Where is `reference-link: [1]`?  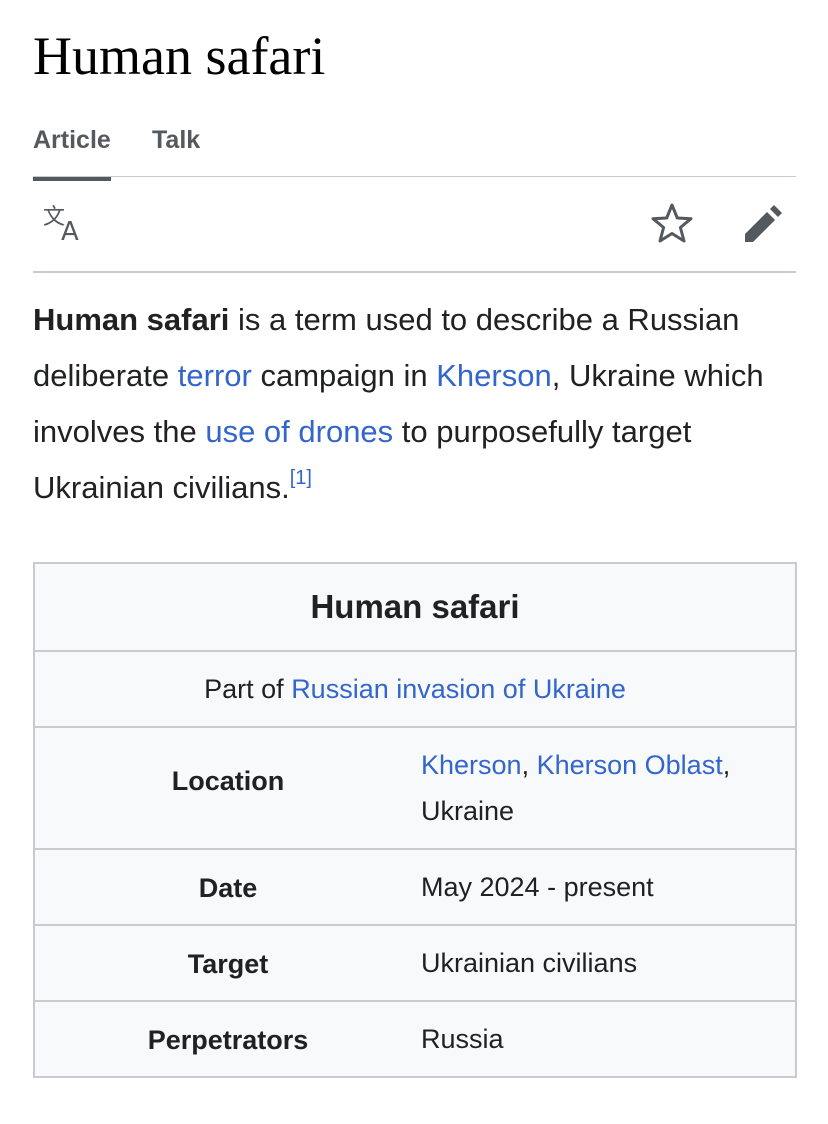 reference-link: [1] is located at coordinates (301, 478).